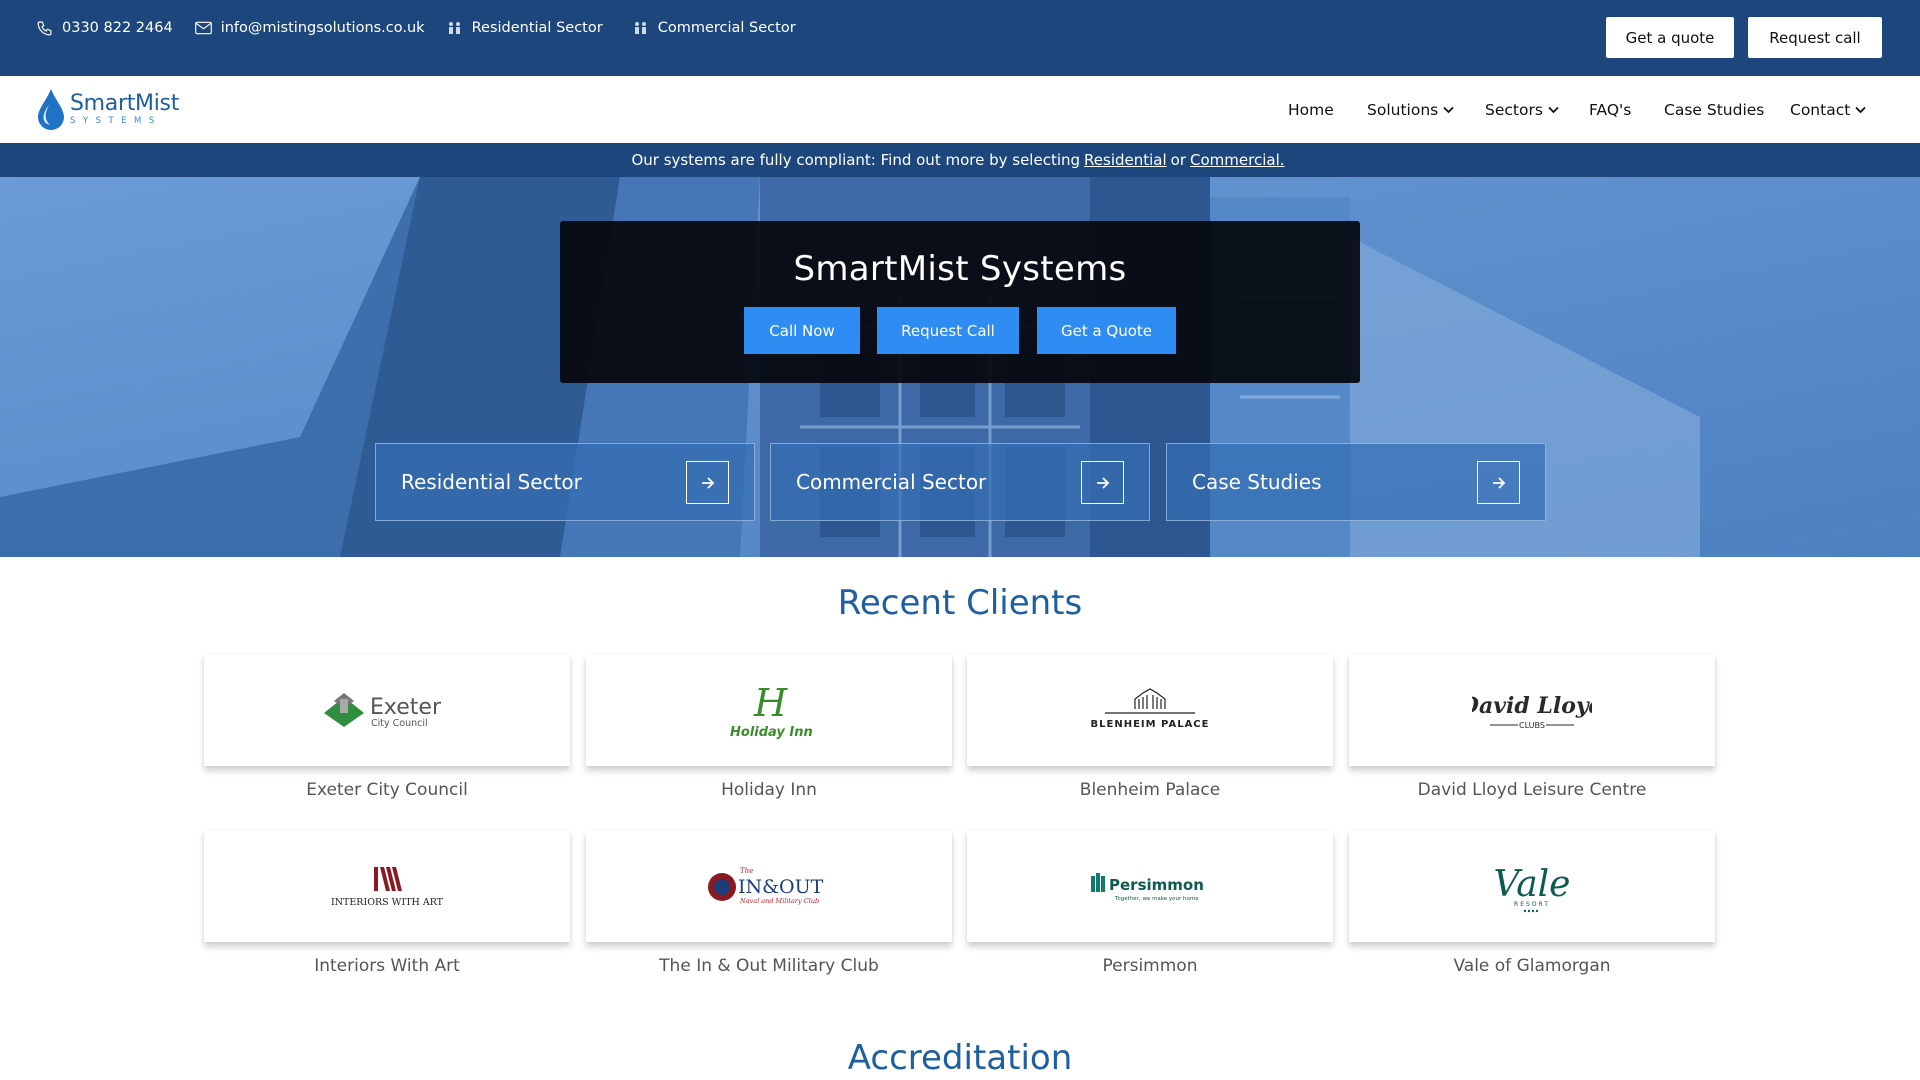 This screenshot has height=1080, width=1920. I want to click on client-name: The In & Out Military Club, so click(769, 966).